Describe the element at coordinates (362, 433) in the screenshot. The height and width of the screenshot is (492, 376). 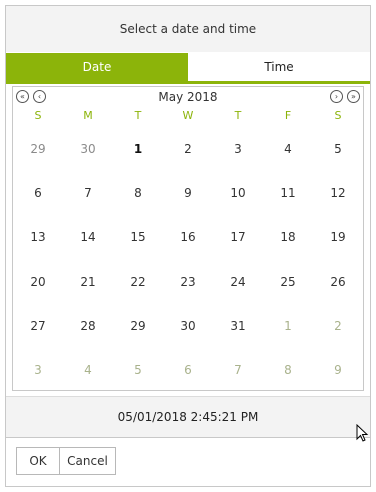
I see `mouse-pointer-icon` at that location.